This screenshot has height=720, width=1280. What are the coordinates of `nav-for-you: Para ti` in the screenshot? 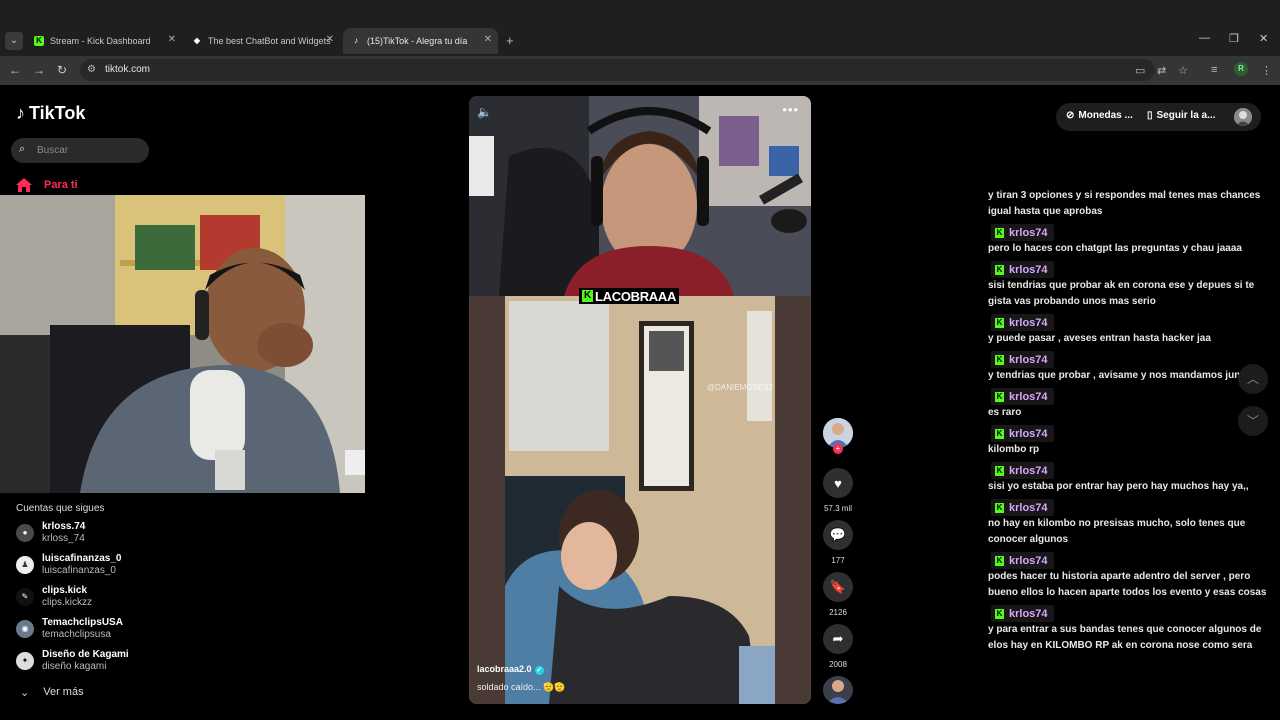 It's located at (47, 185).